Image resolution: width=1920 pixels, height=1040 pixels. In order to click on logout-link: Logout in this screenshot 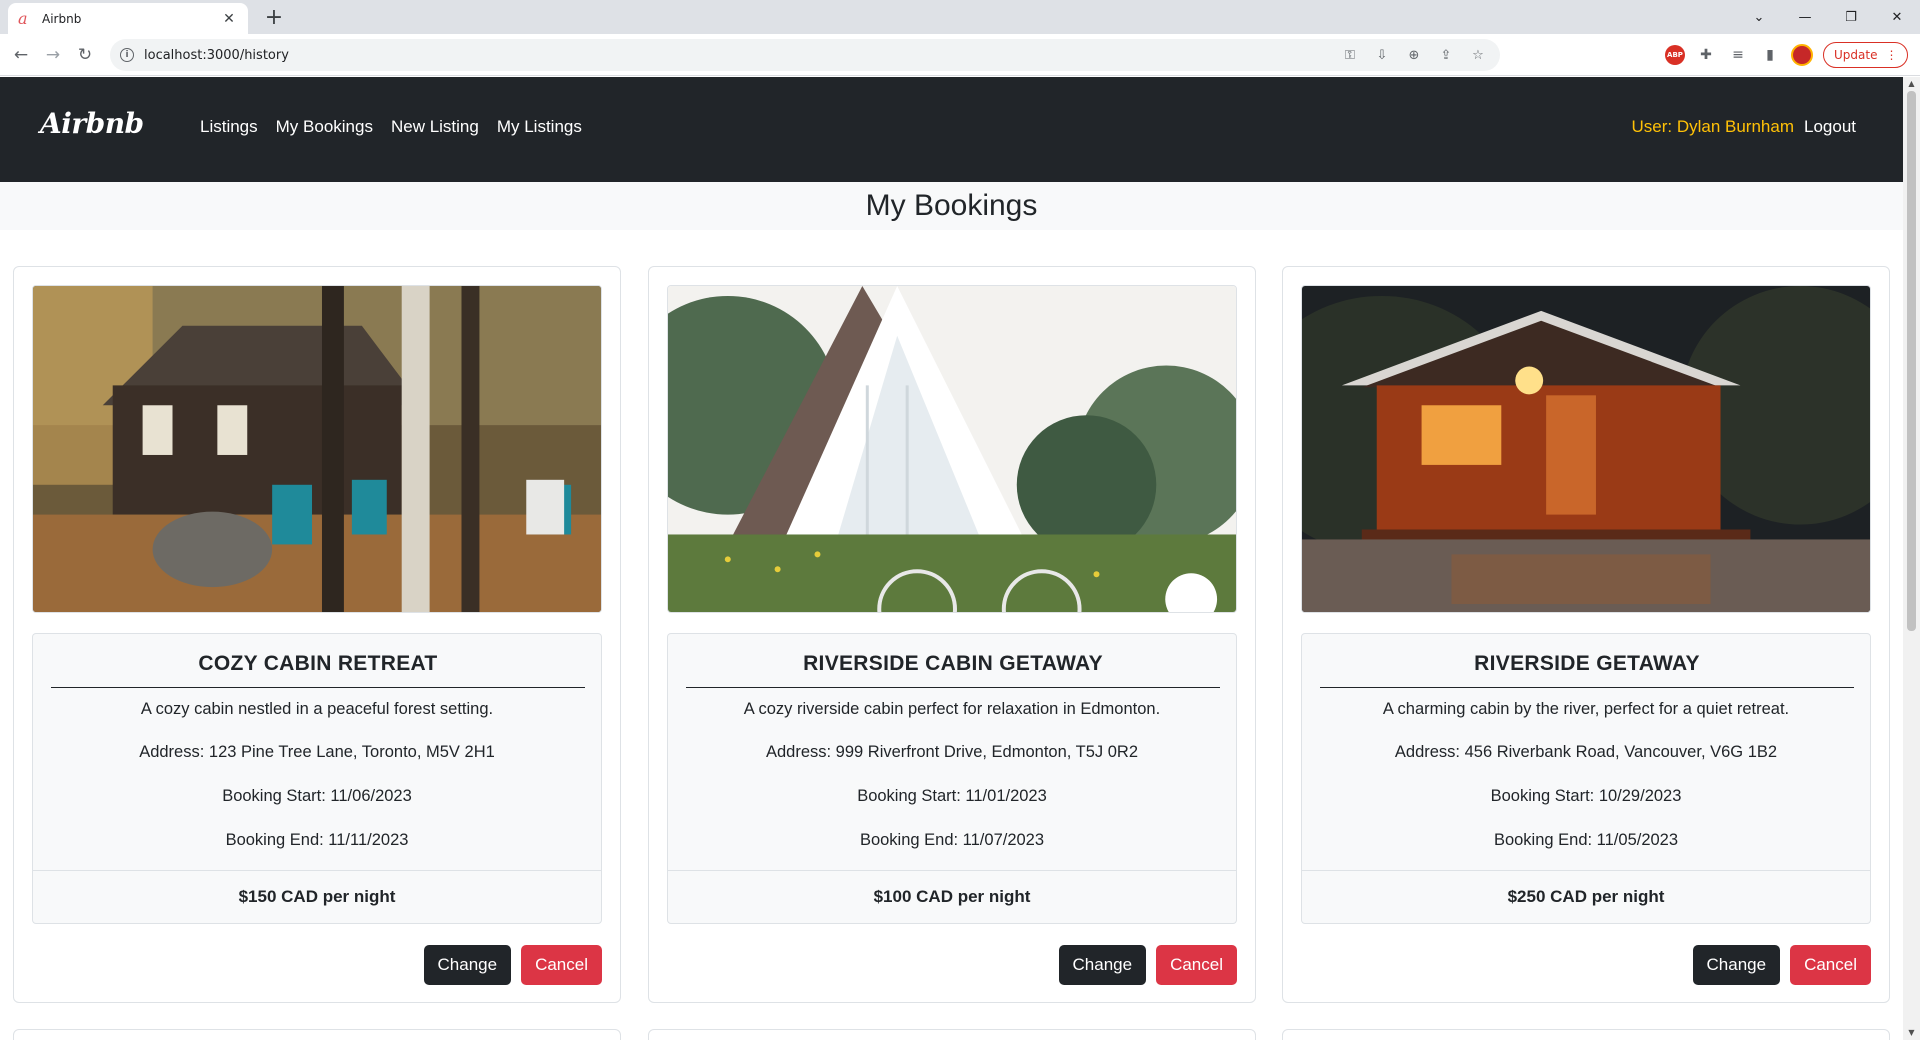, I will do `click(1830, 127)`.